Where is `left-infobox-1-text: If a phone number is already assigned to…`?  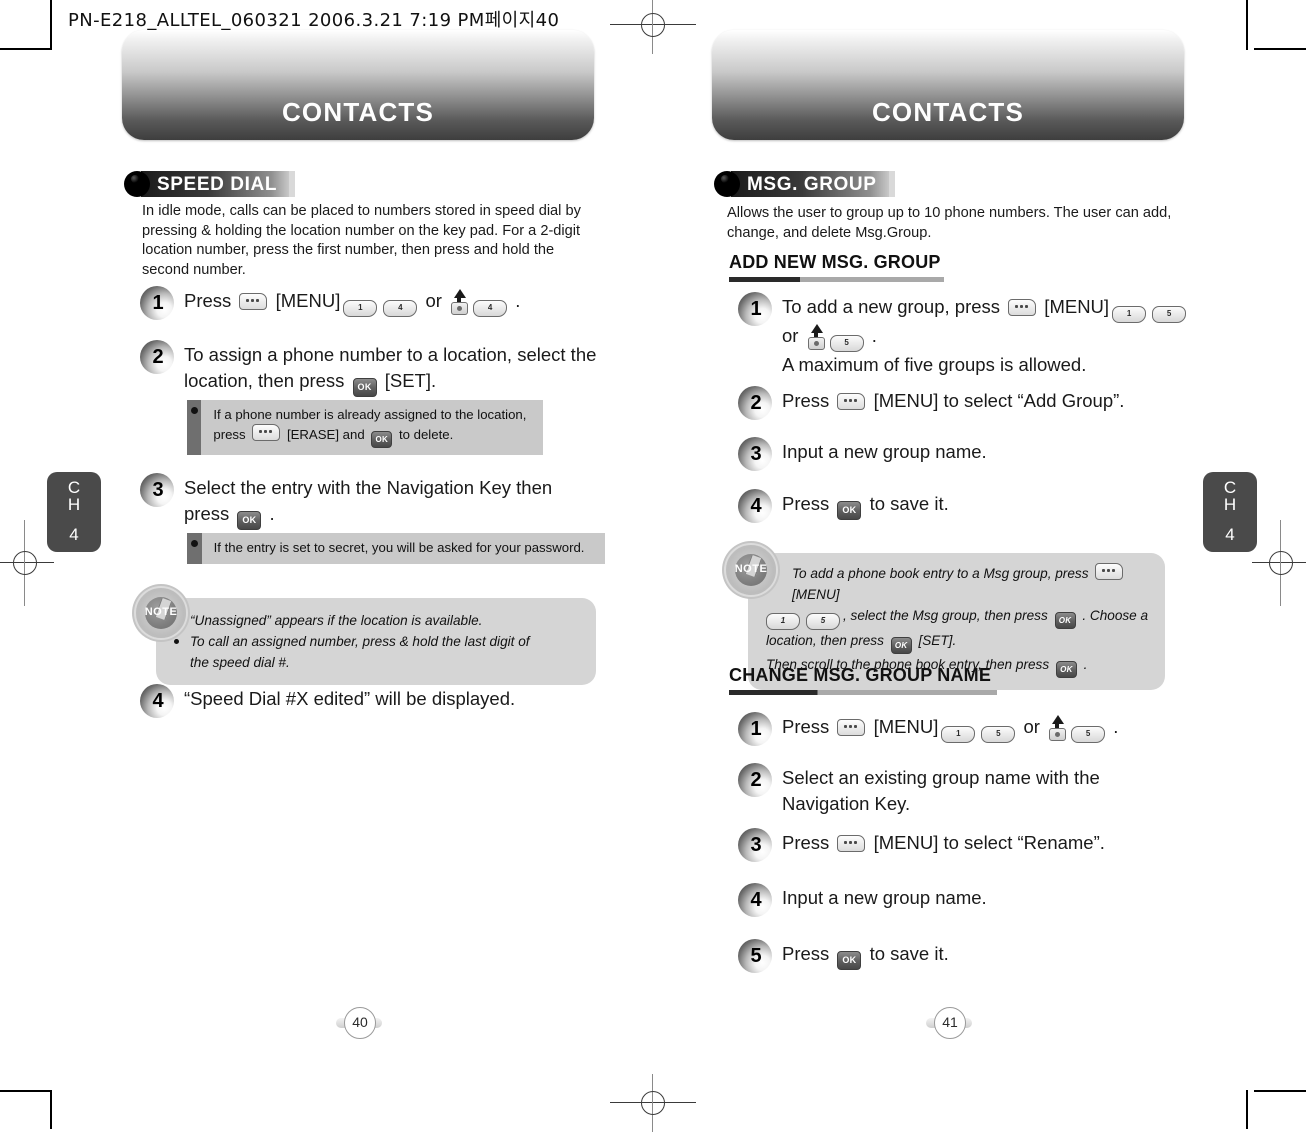 left-infobox-1-text: If a phone number is already assigned to… is located at coordinates (372, 427).